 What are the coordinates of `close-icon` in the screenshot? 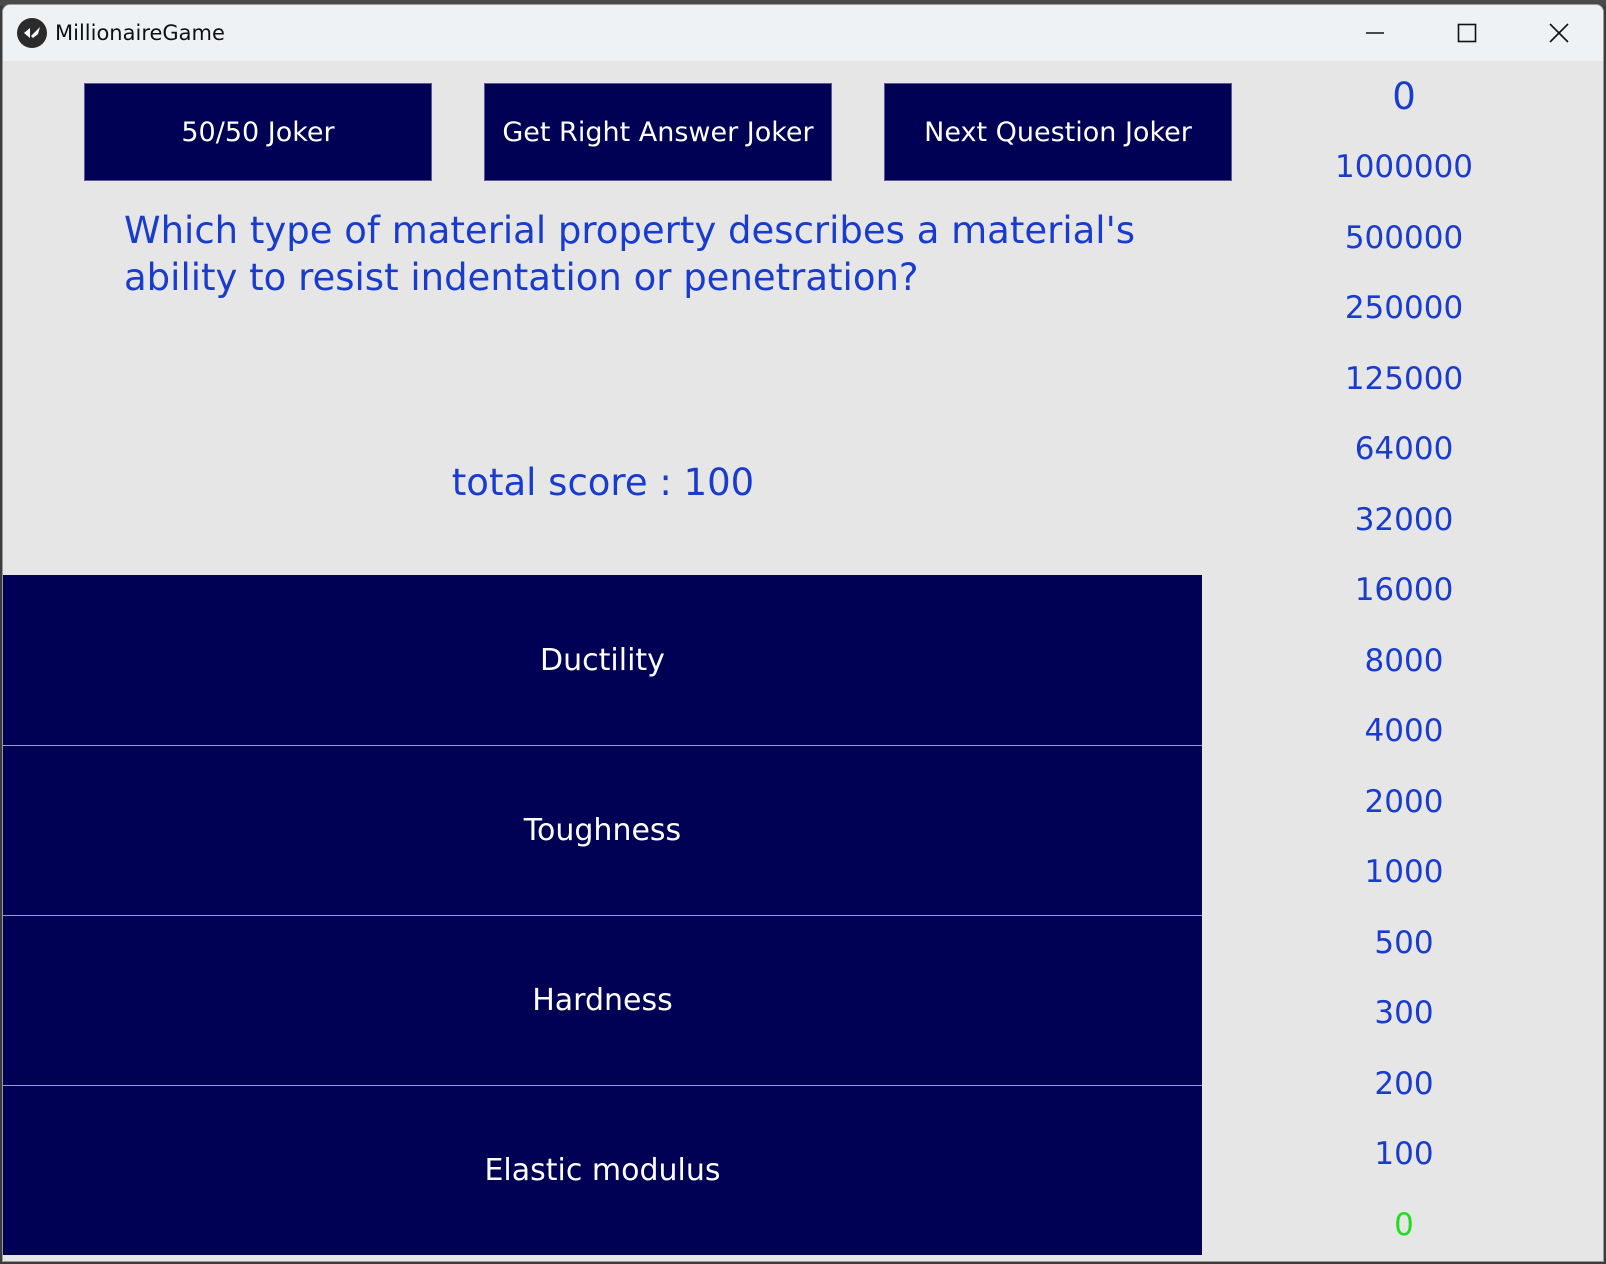 It's located at (1559, 33).